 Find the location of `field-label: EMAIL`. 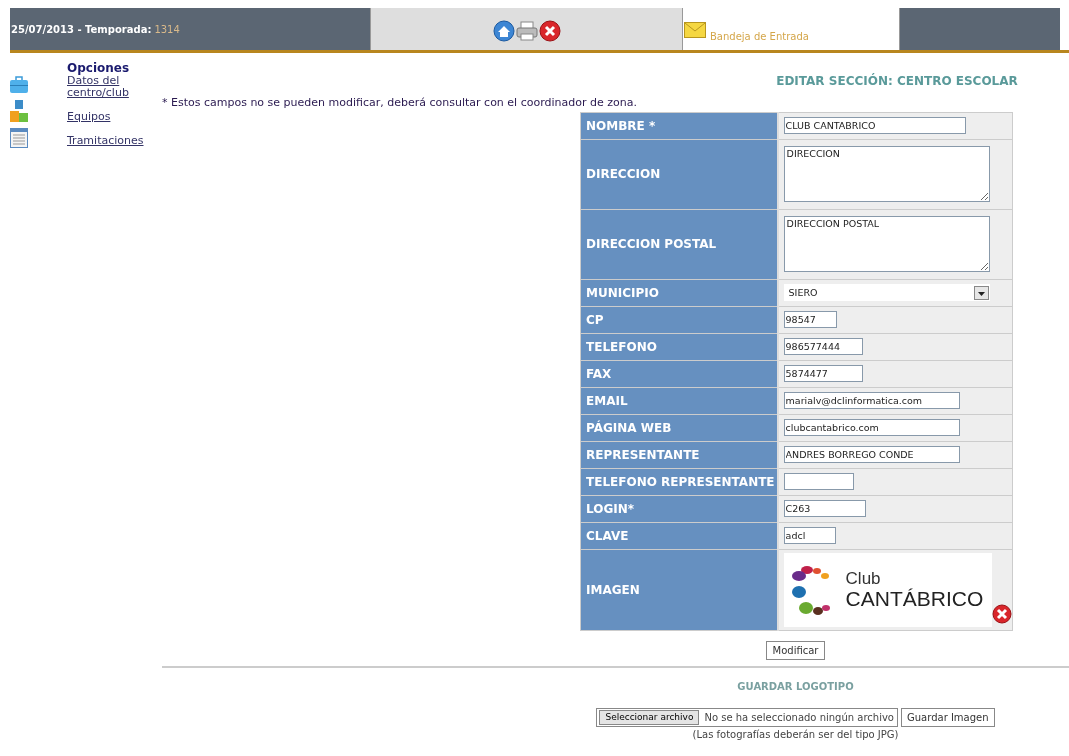

field-label: EMAIL is located at coordinates (679, 400).